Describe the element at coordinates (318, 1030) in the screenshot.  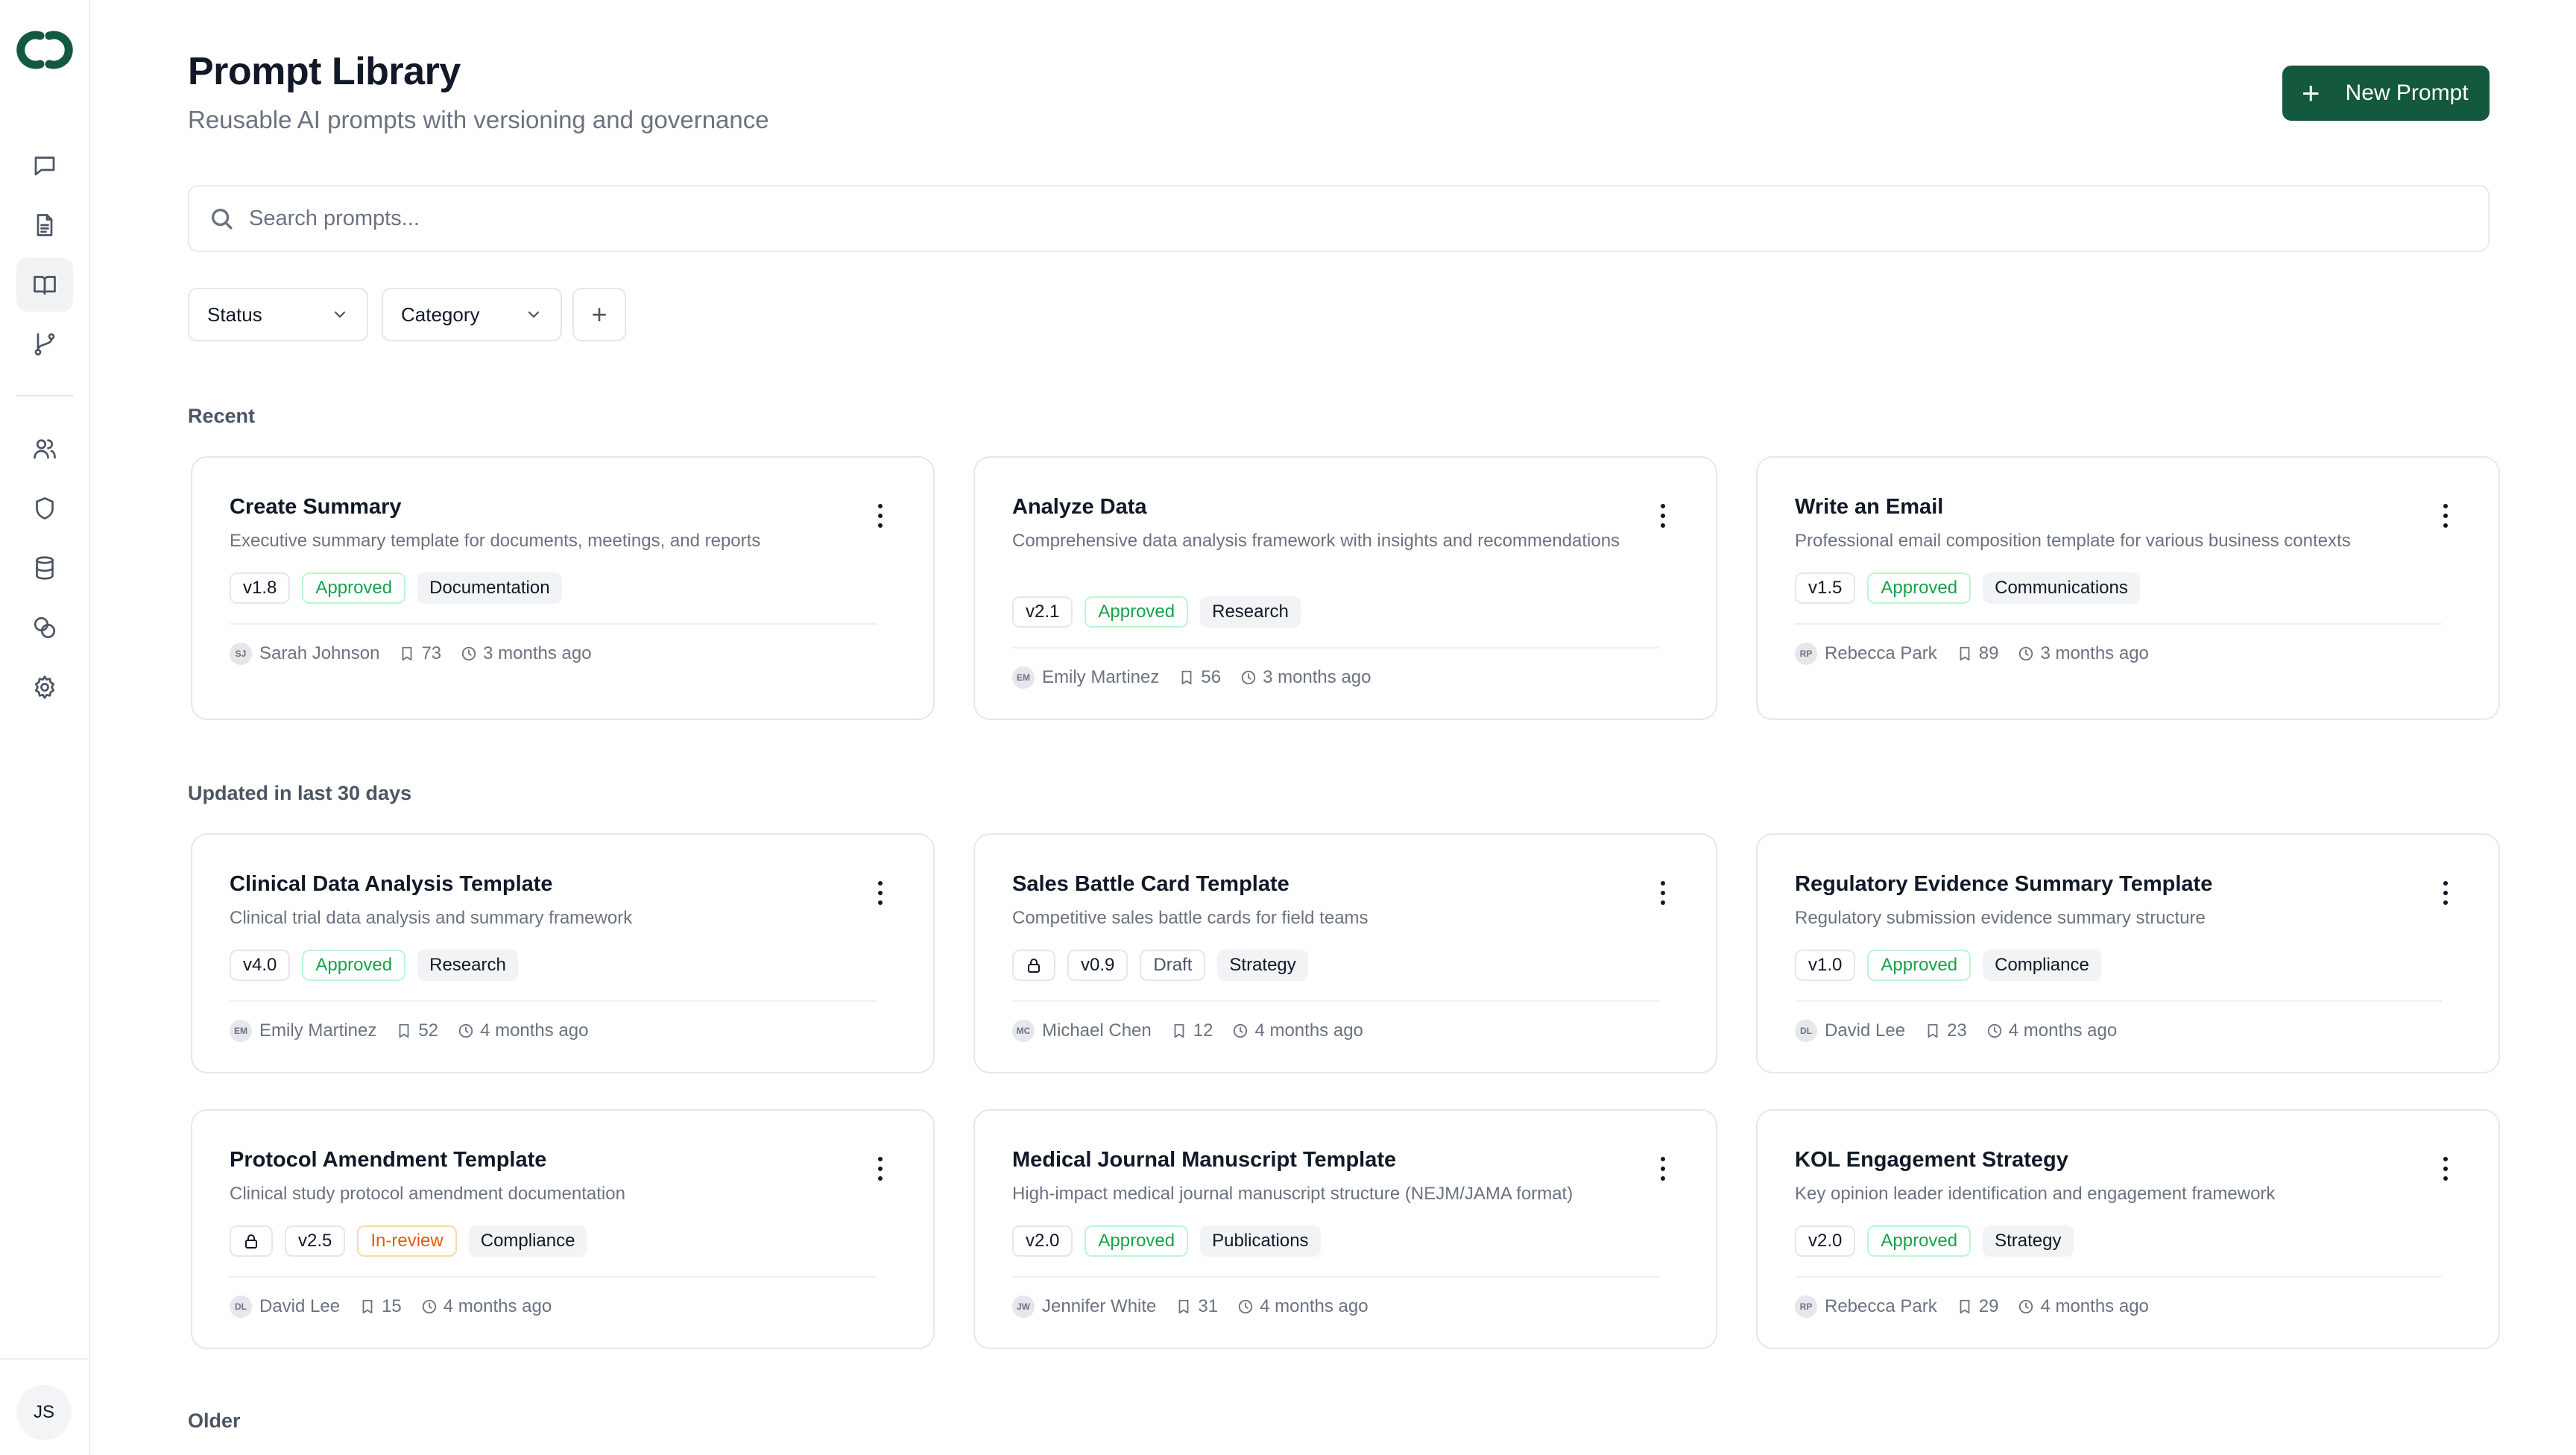
I see `author-name: Emily Martinez` at that location.